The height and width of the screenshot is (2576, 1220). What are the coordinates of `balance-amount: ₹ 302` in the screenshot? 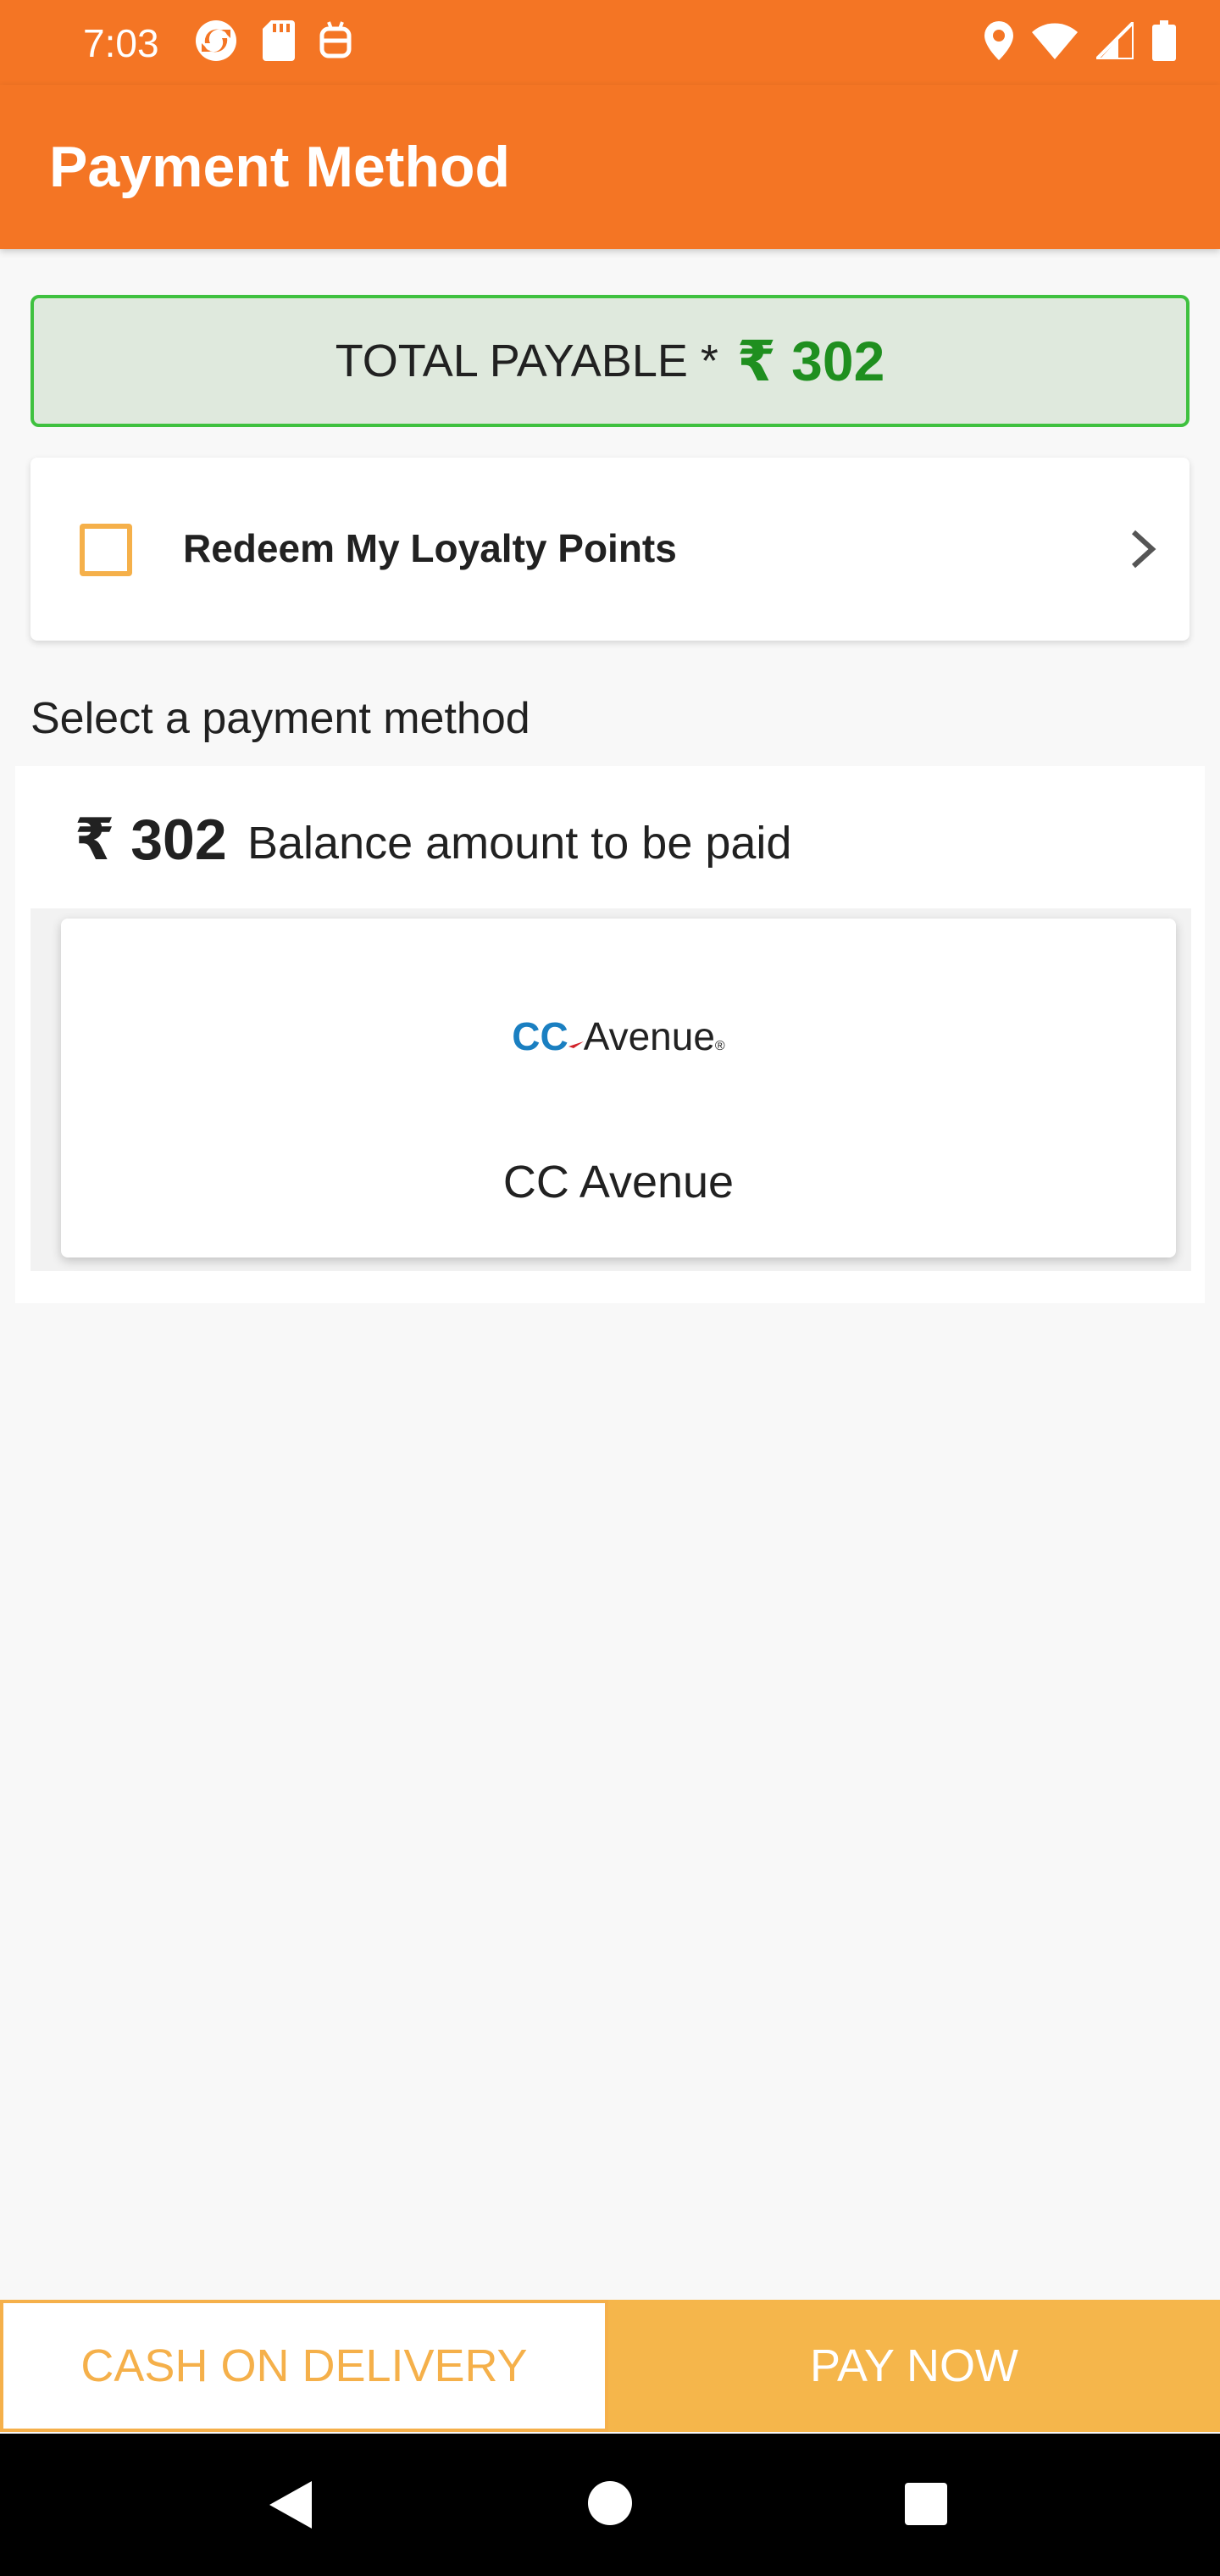 It's located at (151, 840).